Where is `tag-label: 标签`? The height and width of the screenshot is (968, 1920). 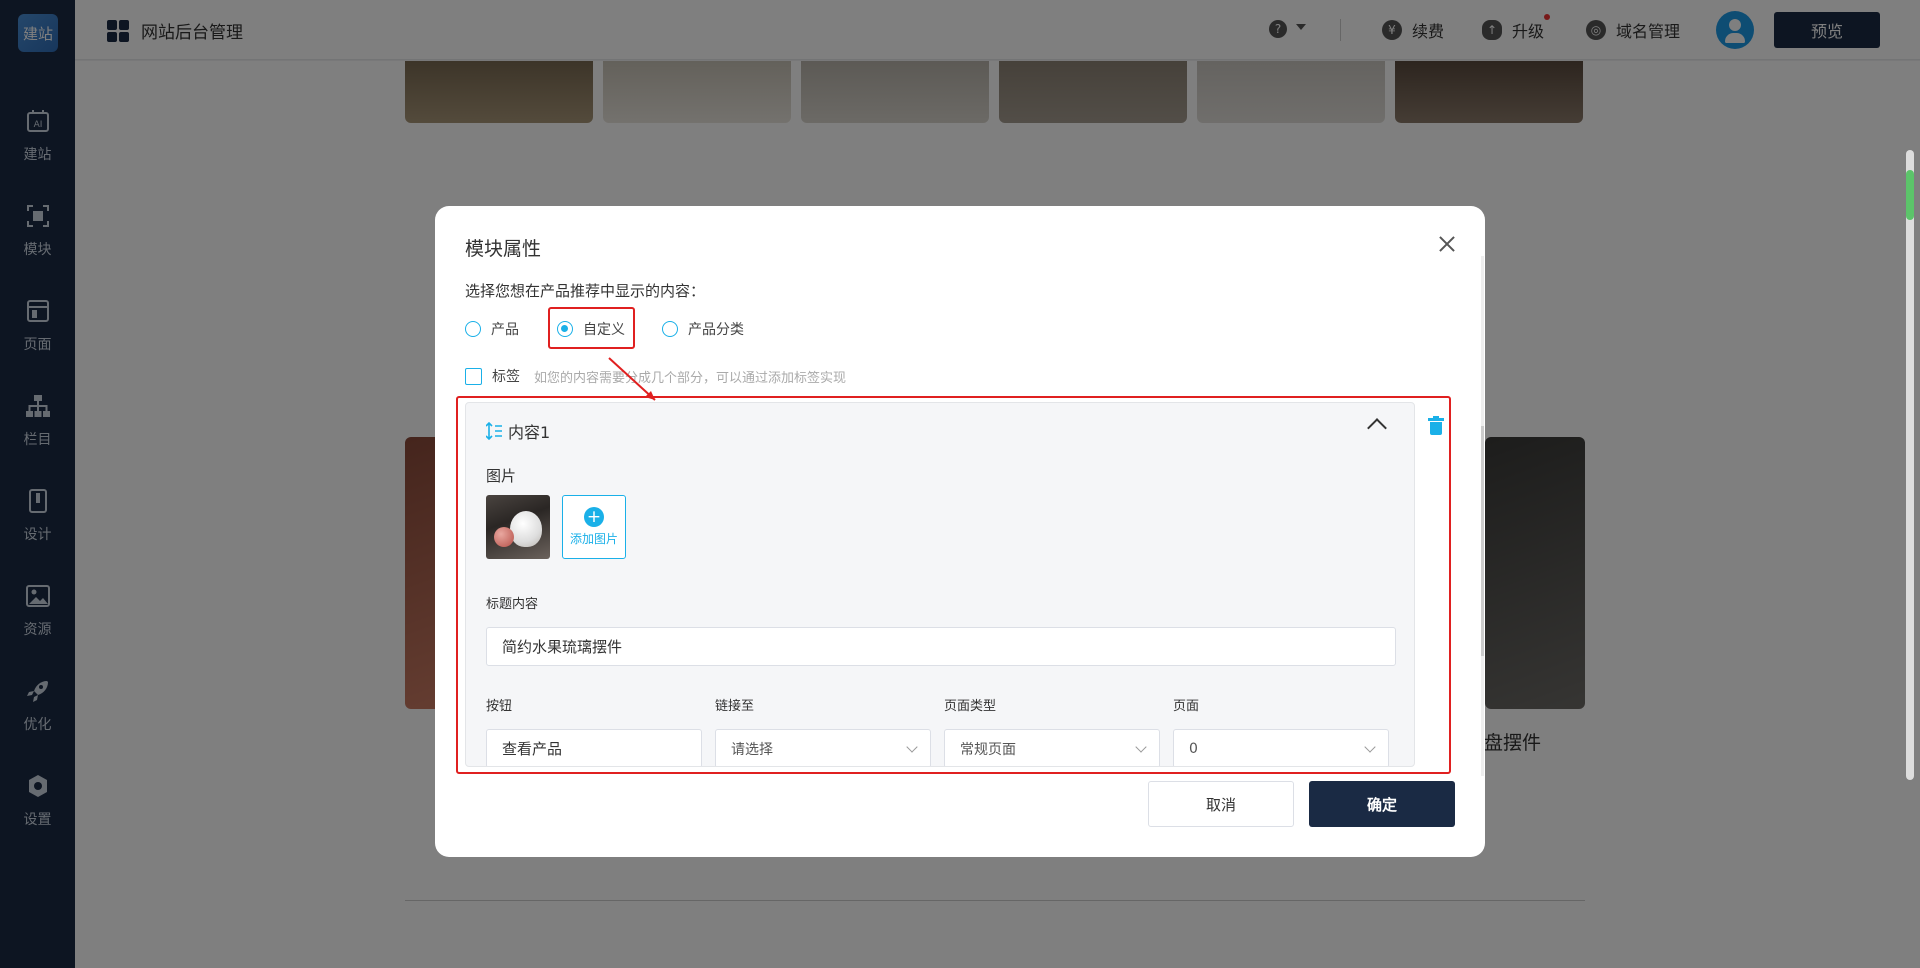
tag-label: 标签 is located at coordinates (506, 377).